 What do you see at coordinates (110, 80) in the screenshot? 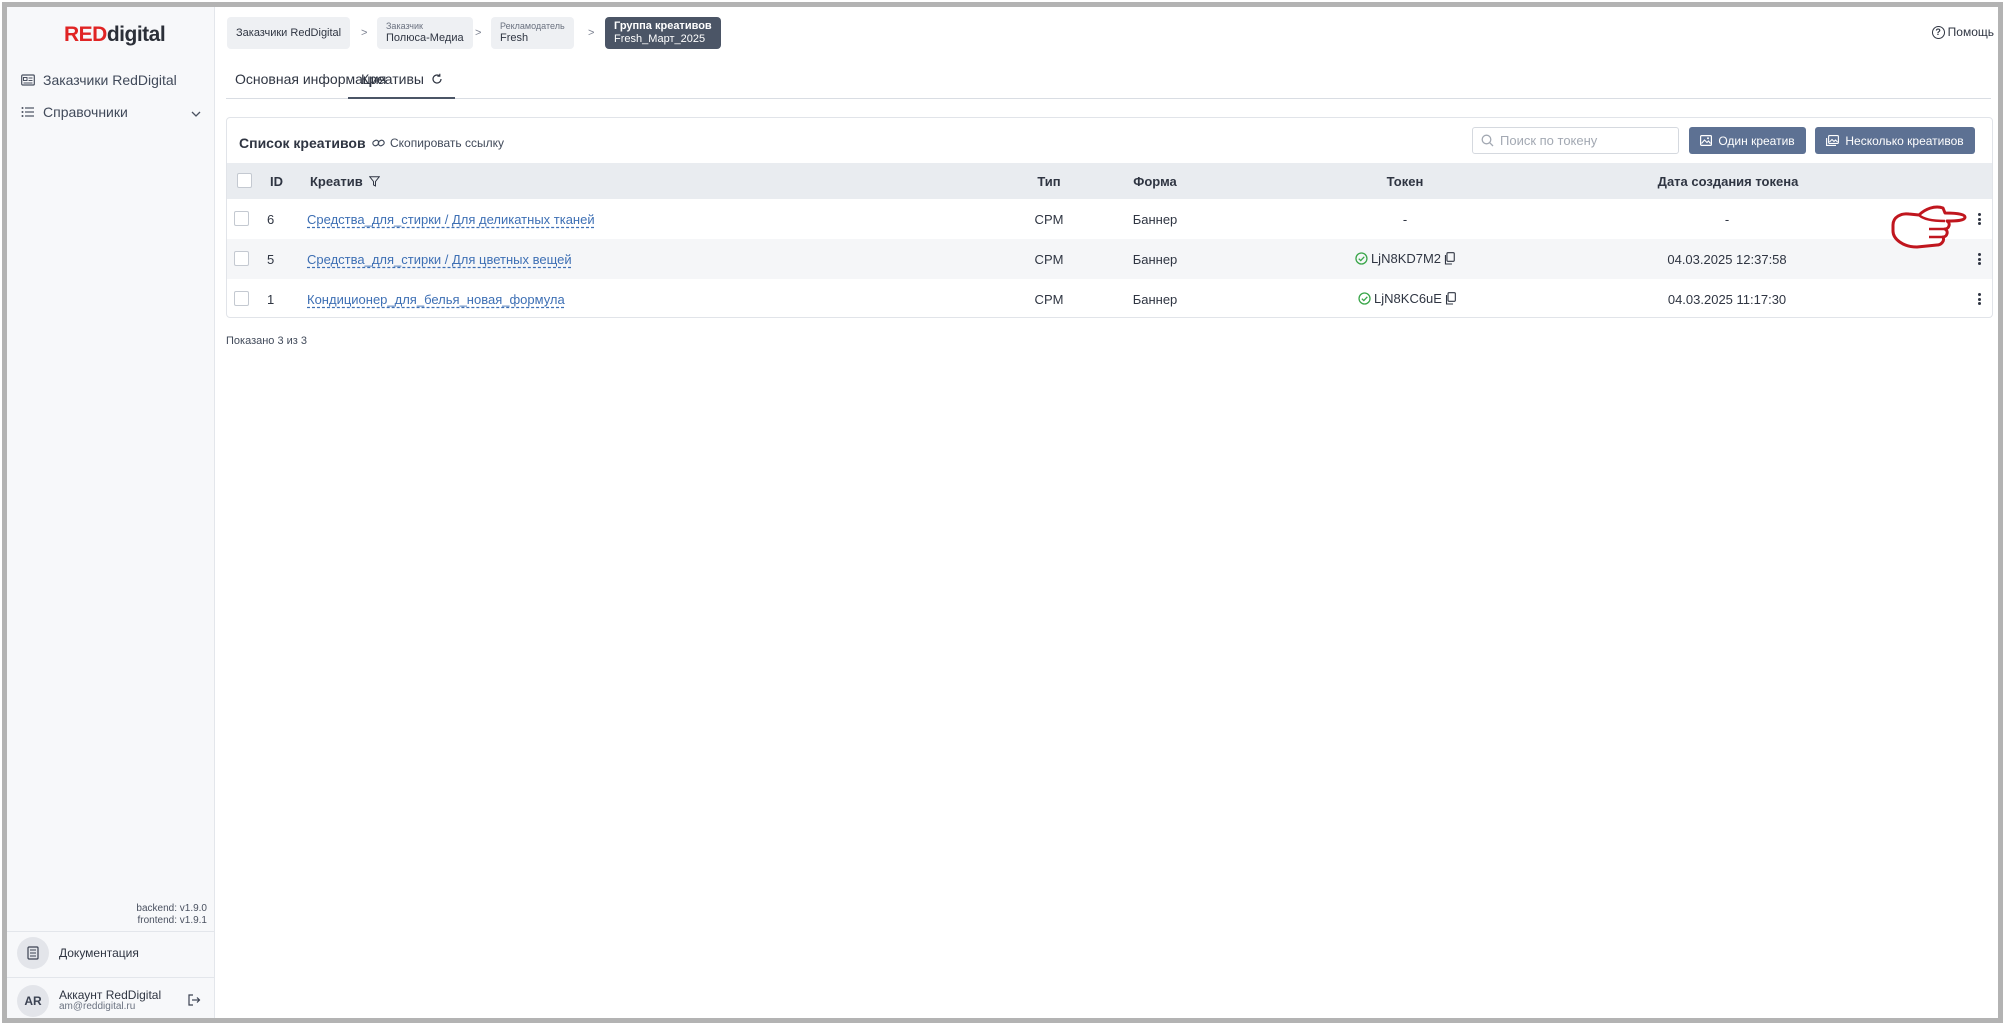
I see `sidebar-item-label: Заказчики RedDigital` at bounding box center [110, 80].